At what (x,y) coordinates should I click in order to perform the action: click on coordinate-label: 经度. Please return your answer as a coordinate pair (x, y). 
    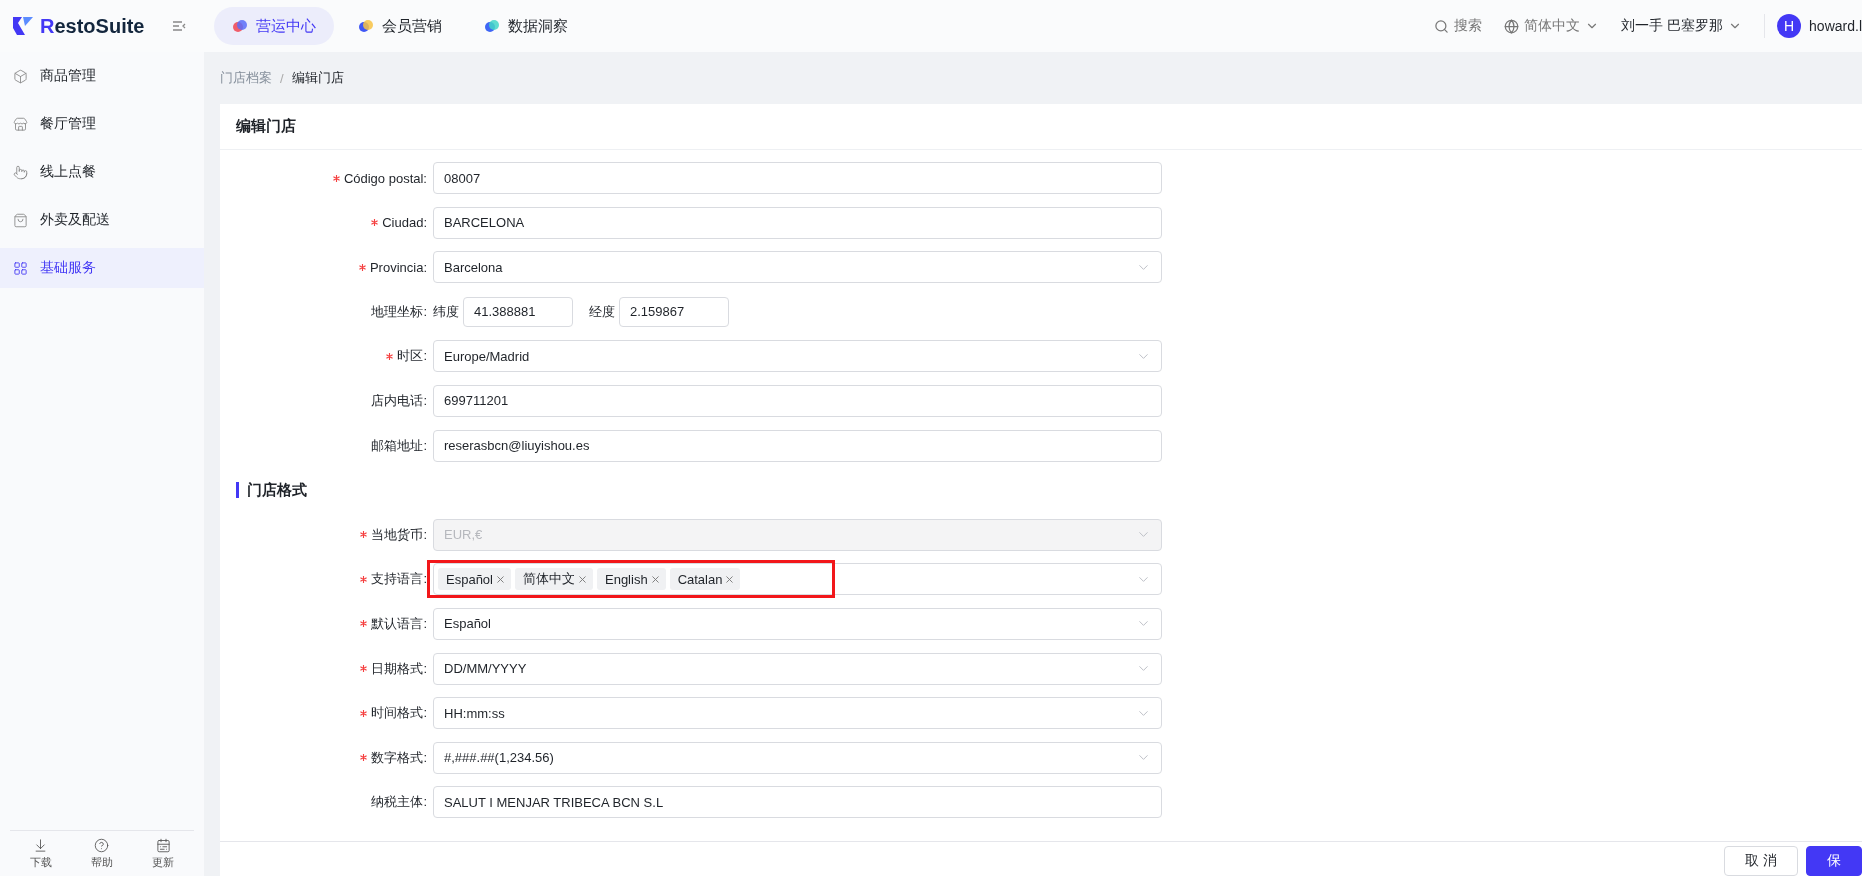
    Looking at the image, I should click on (602, 311).